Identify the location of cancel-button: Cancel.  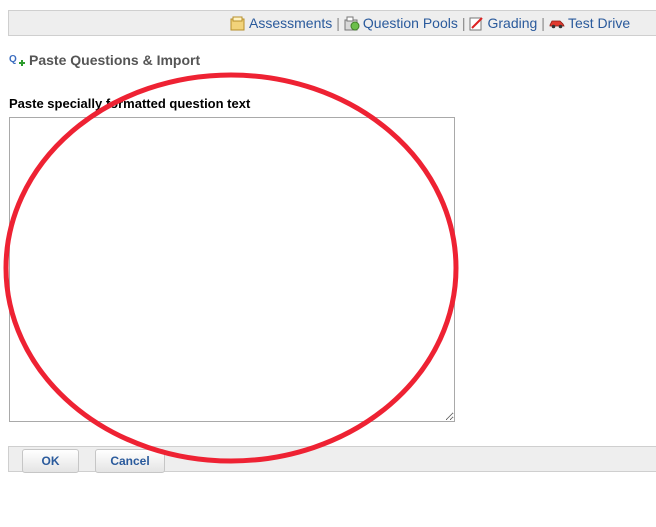
(130, 461).